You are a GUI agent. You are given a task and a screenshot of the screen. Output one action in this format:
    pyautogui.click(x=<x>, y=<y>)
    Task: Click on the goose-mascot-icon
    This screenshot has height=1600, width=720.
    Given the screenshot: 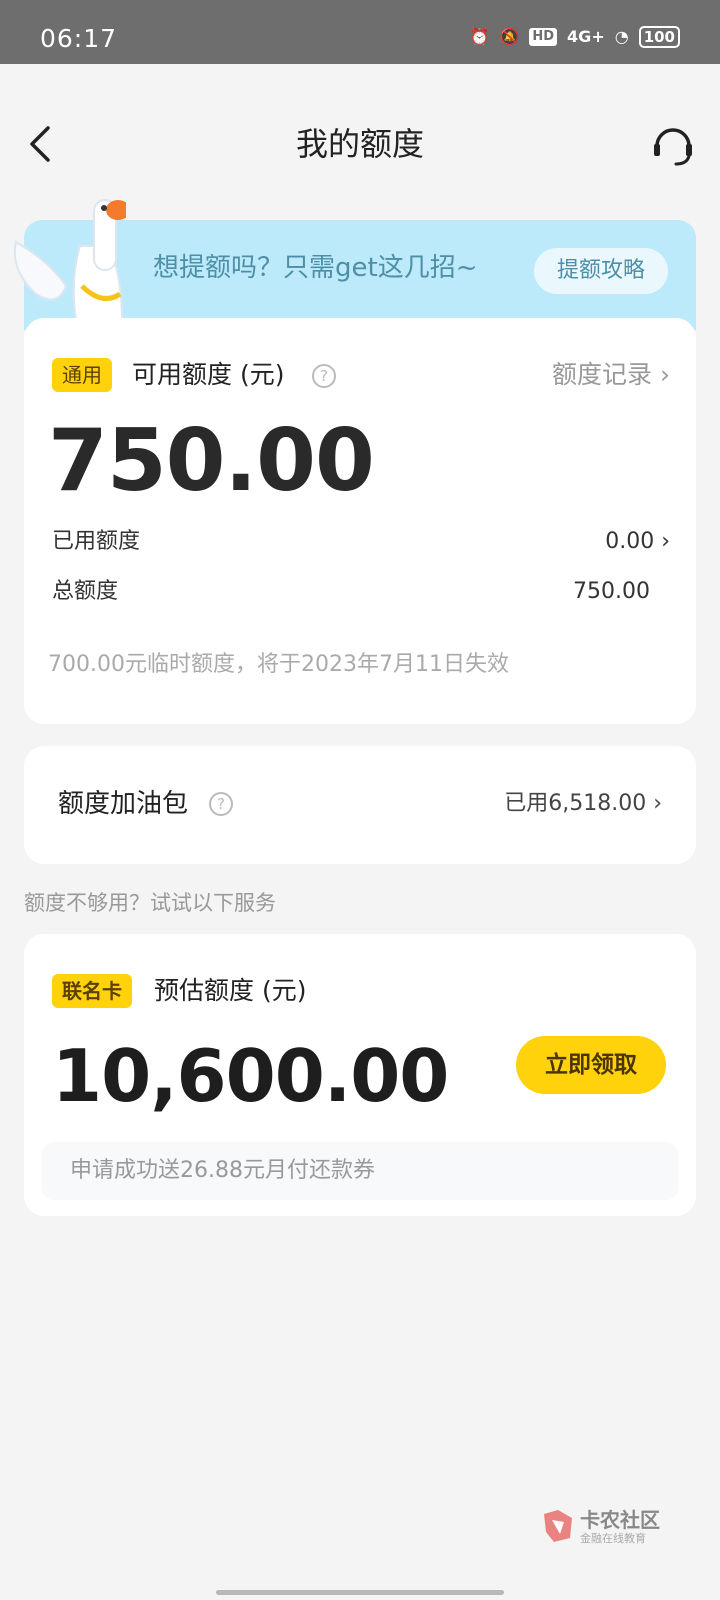 What is the action you would take?
    pyautogui.click(x=70, y=259)
    